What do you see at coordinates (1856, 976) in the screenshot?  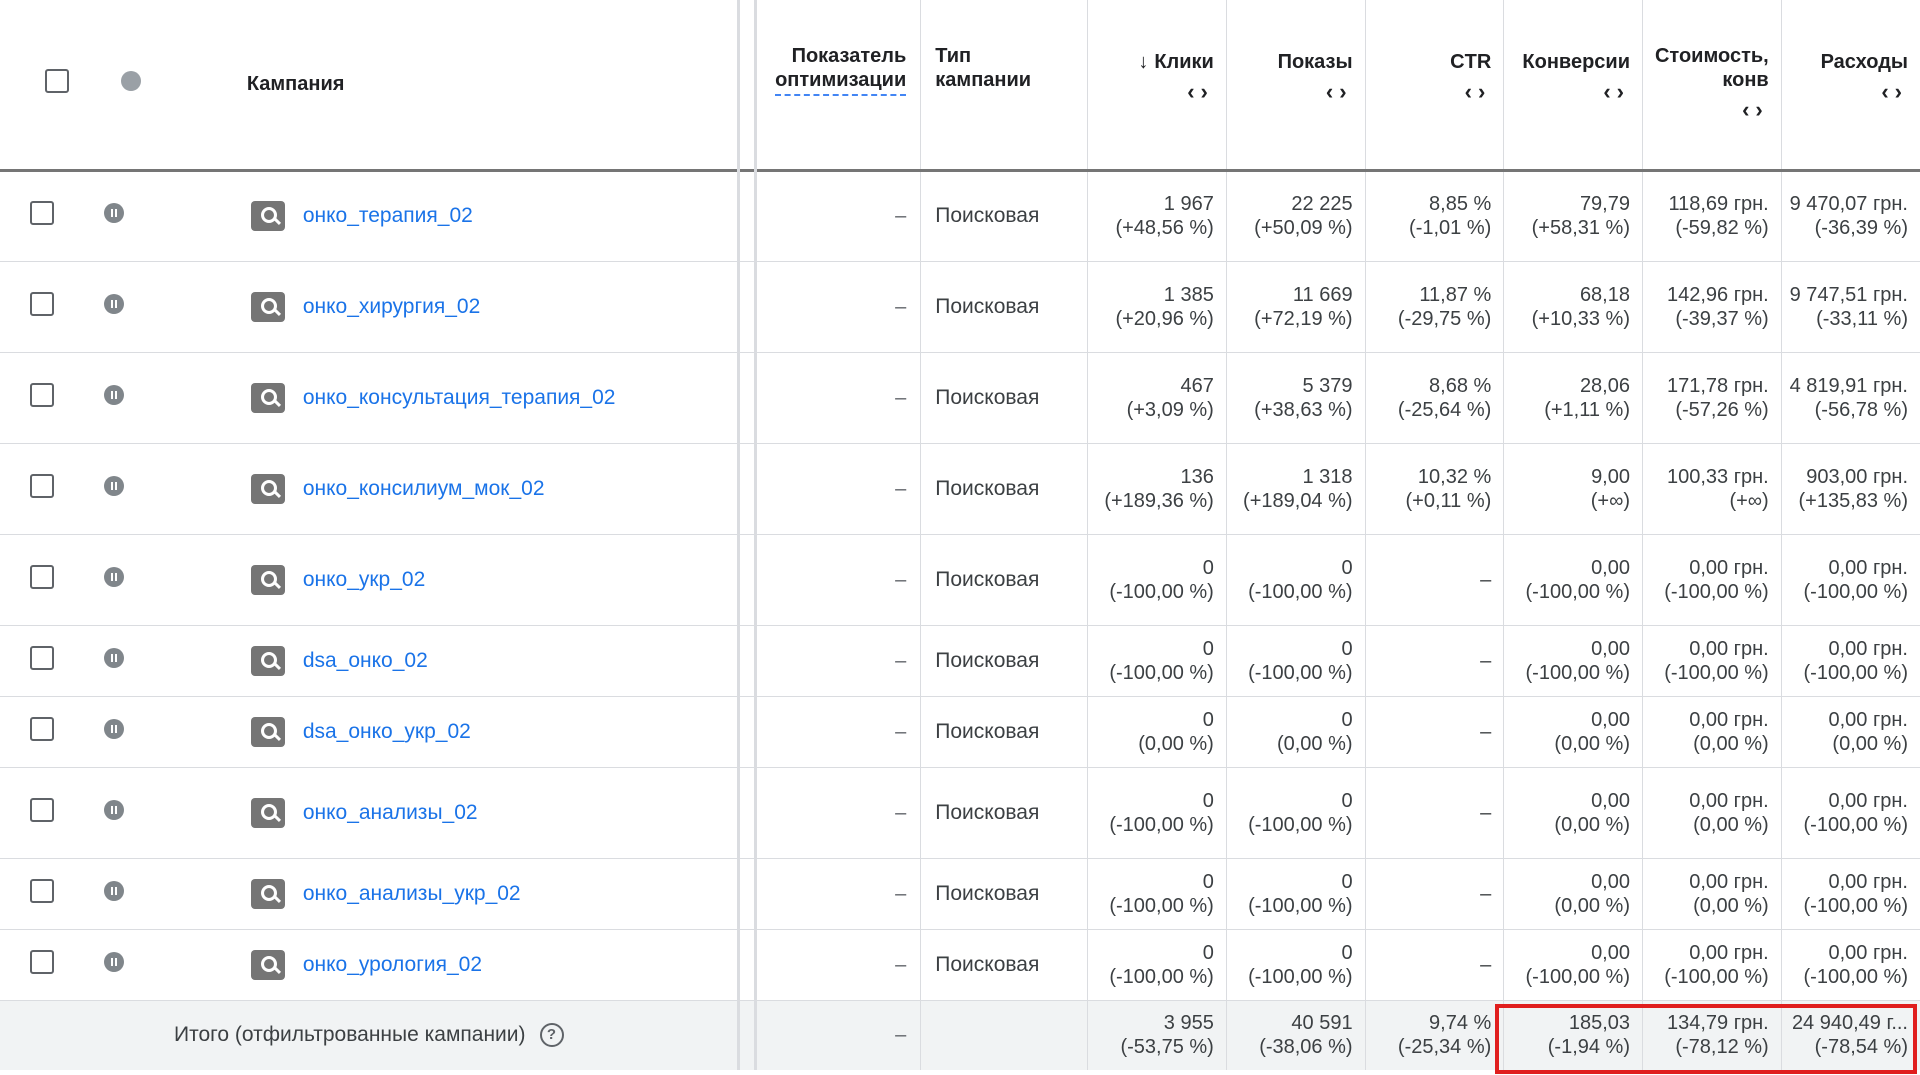 I see `spend-cell-delta: (-100,00 %)` at bounding box center [1856, 976].